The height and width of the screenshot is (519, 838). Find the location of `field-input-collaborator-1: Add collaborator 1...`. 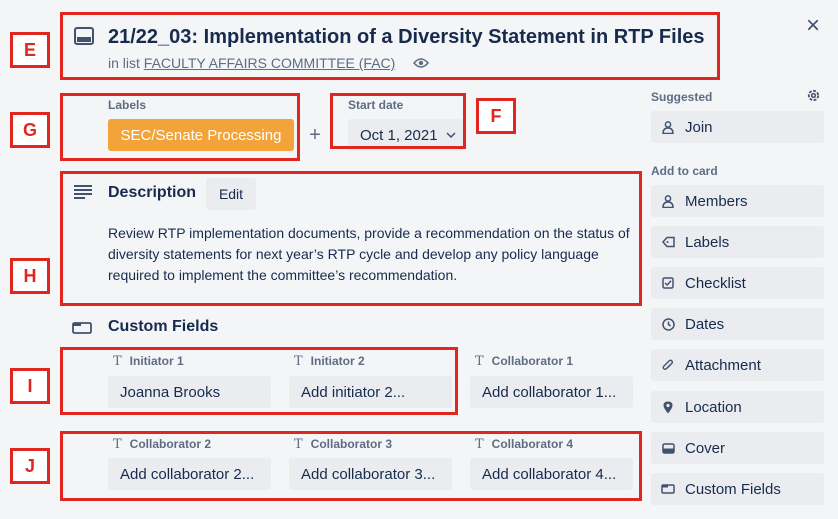

field-input-collaborator-1: Add collaborator 1... is located at coordinates (551, 392).